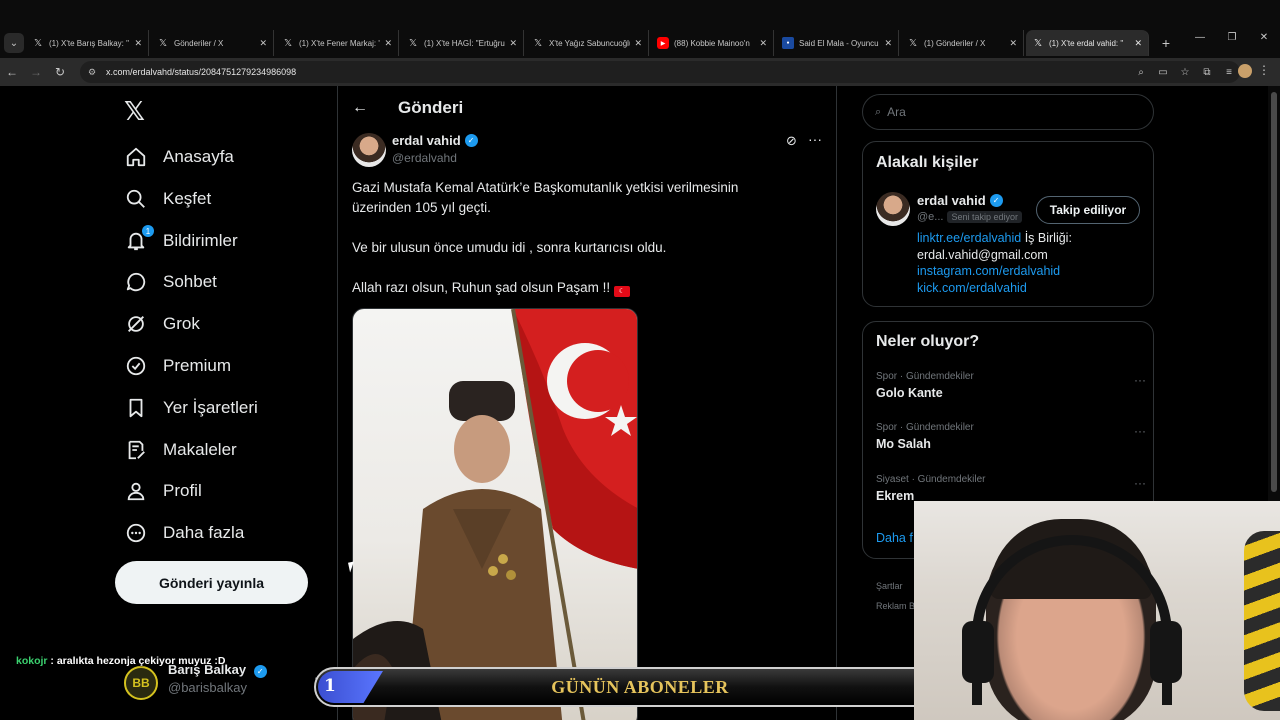  I want to click on cast-icon: ▭, so click(1163, 72).